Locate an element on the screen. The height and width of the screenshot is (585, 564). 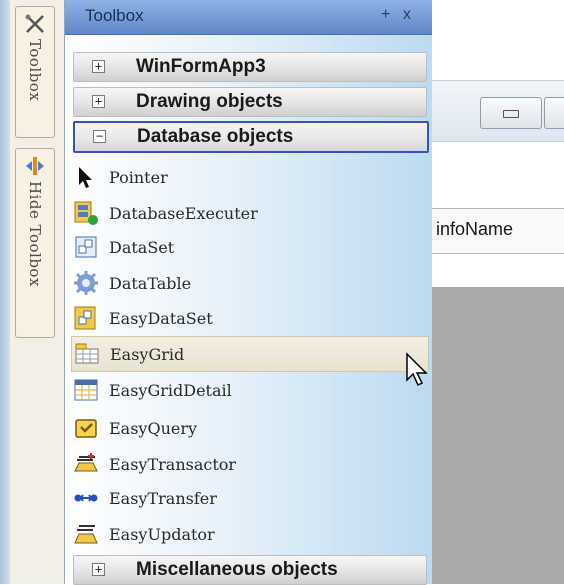
collapse-toggle-icon: − is located at coordinates (99, 136).